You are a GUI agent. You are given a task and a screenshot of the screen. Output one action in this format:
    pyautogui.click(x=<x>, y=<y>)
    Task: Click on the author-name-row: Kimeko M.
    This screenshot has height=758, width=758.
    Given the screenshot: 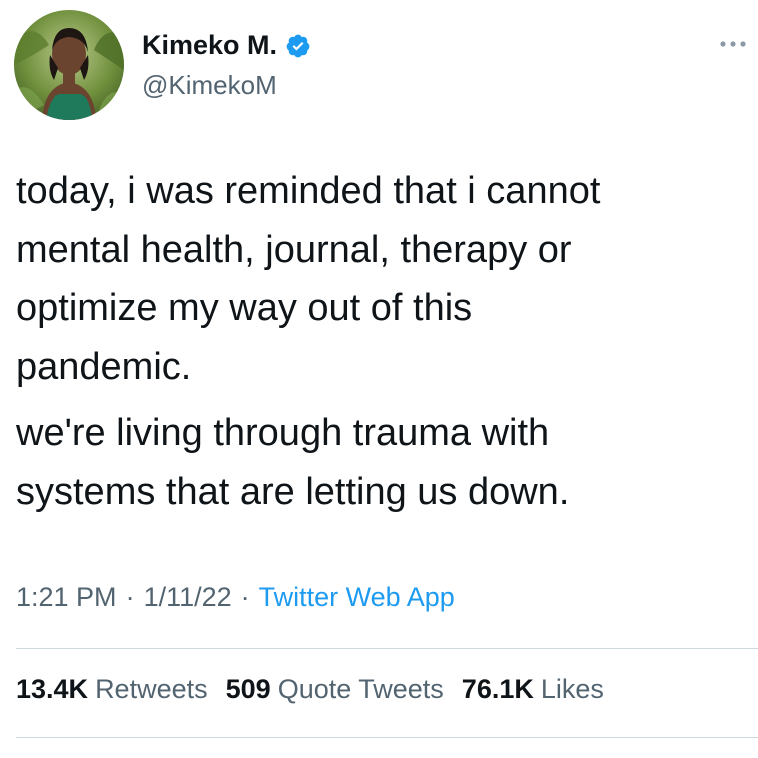 What is the action you would take?
    pyautogui.click(x=226, y=45)
    